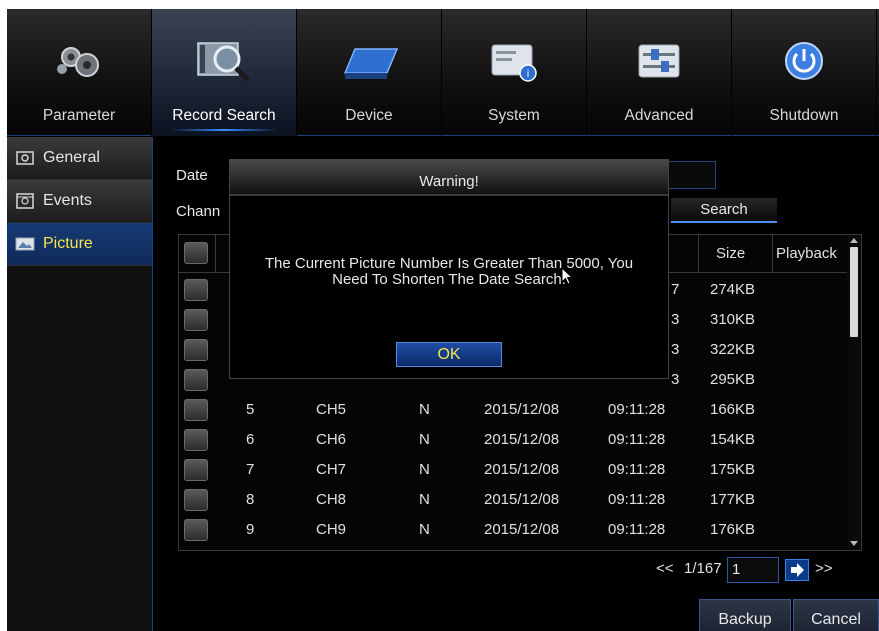 This screenshot has height=631, width=879. What do you see at coordinates (514, 115) in the screenshot?
I see `nav-label: System` at bounding box center [514, 115].